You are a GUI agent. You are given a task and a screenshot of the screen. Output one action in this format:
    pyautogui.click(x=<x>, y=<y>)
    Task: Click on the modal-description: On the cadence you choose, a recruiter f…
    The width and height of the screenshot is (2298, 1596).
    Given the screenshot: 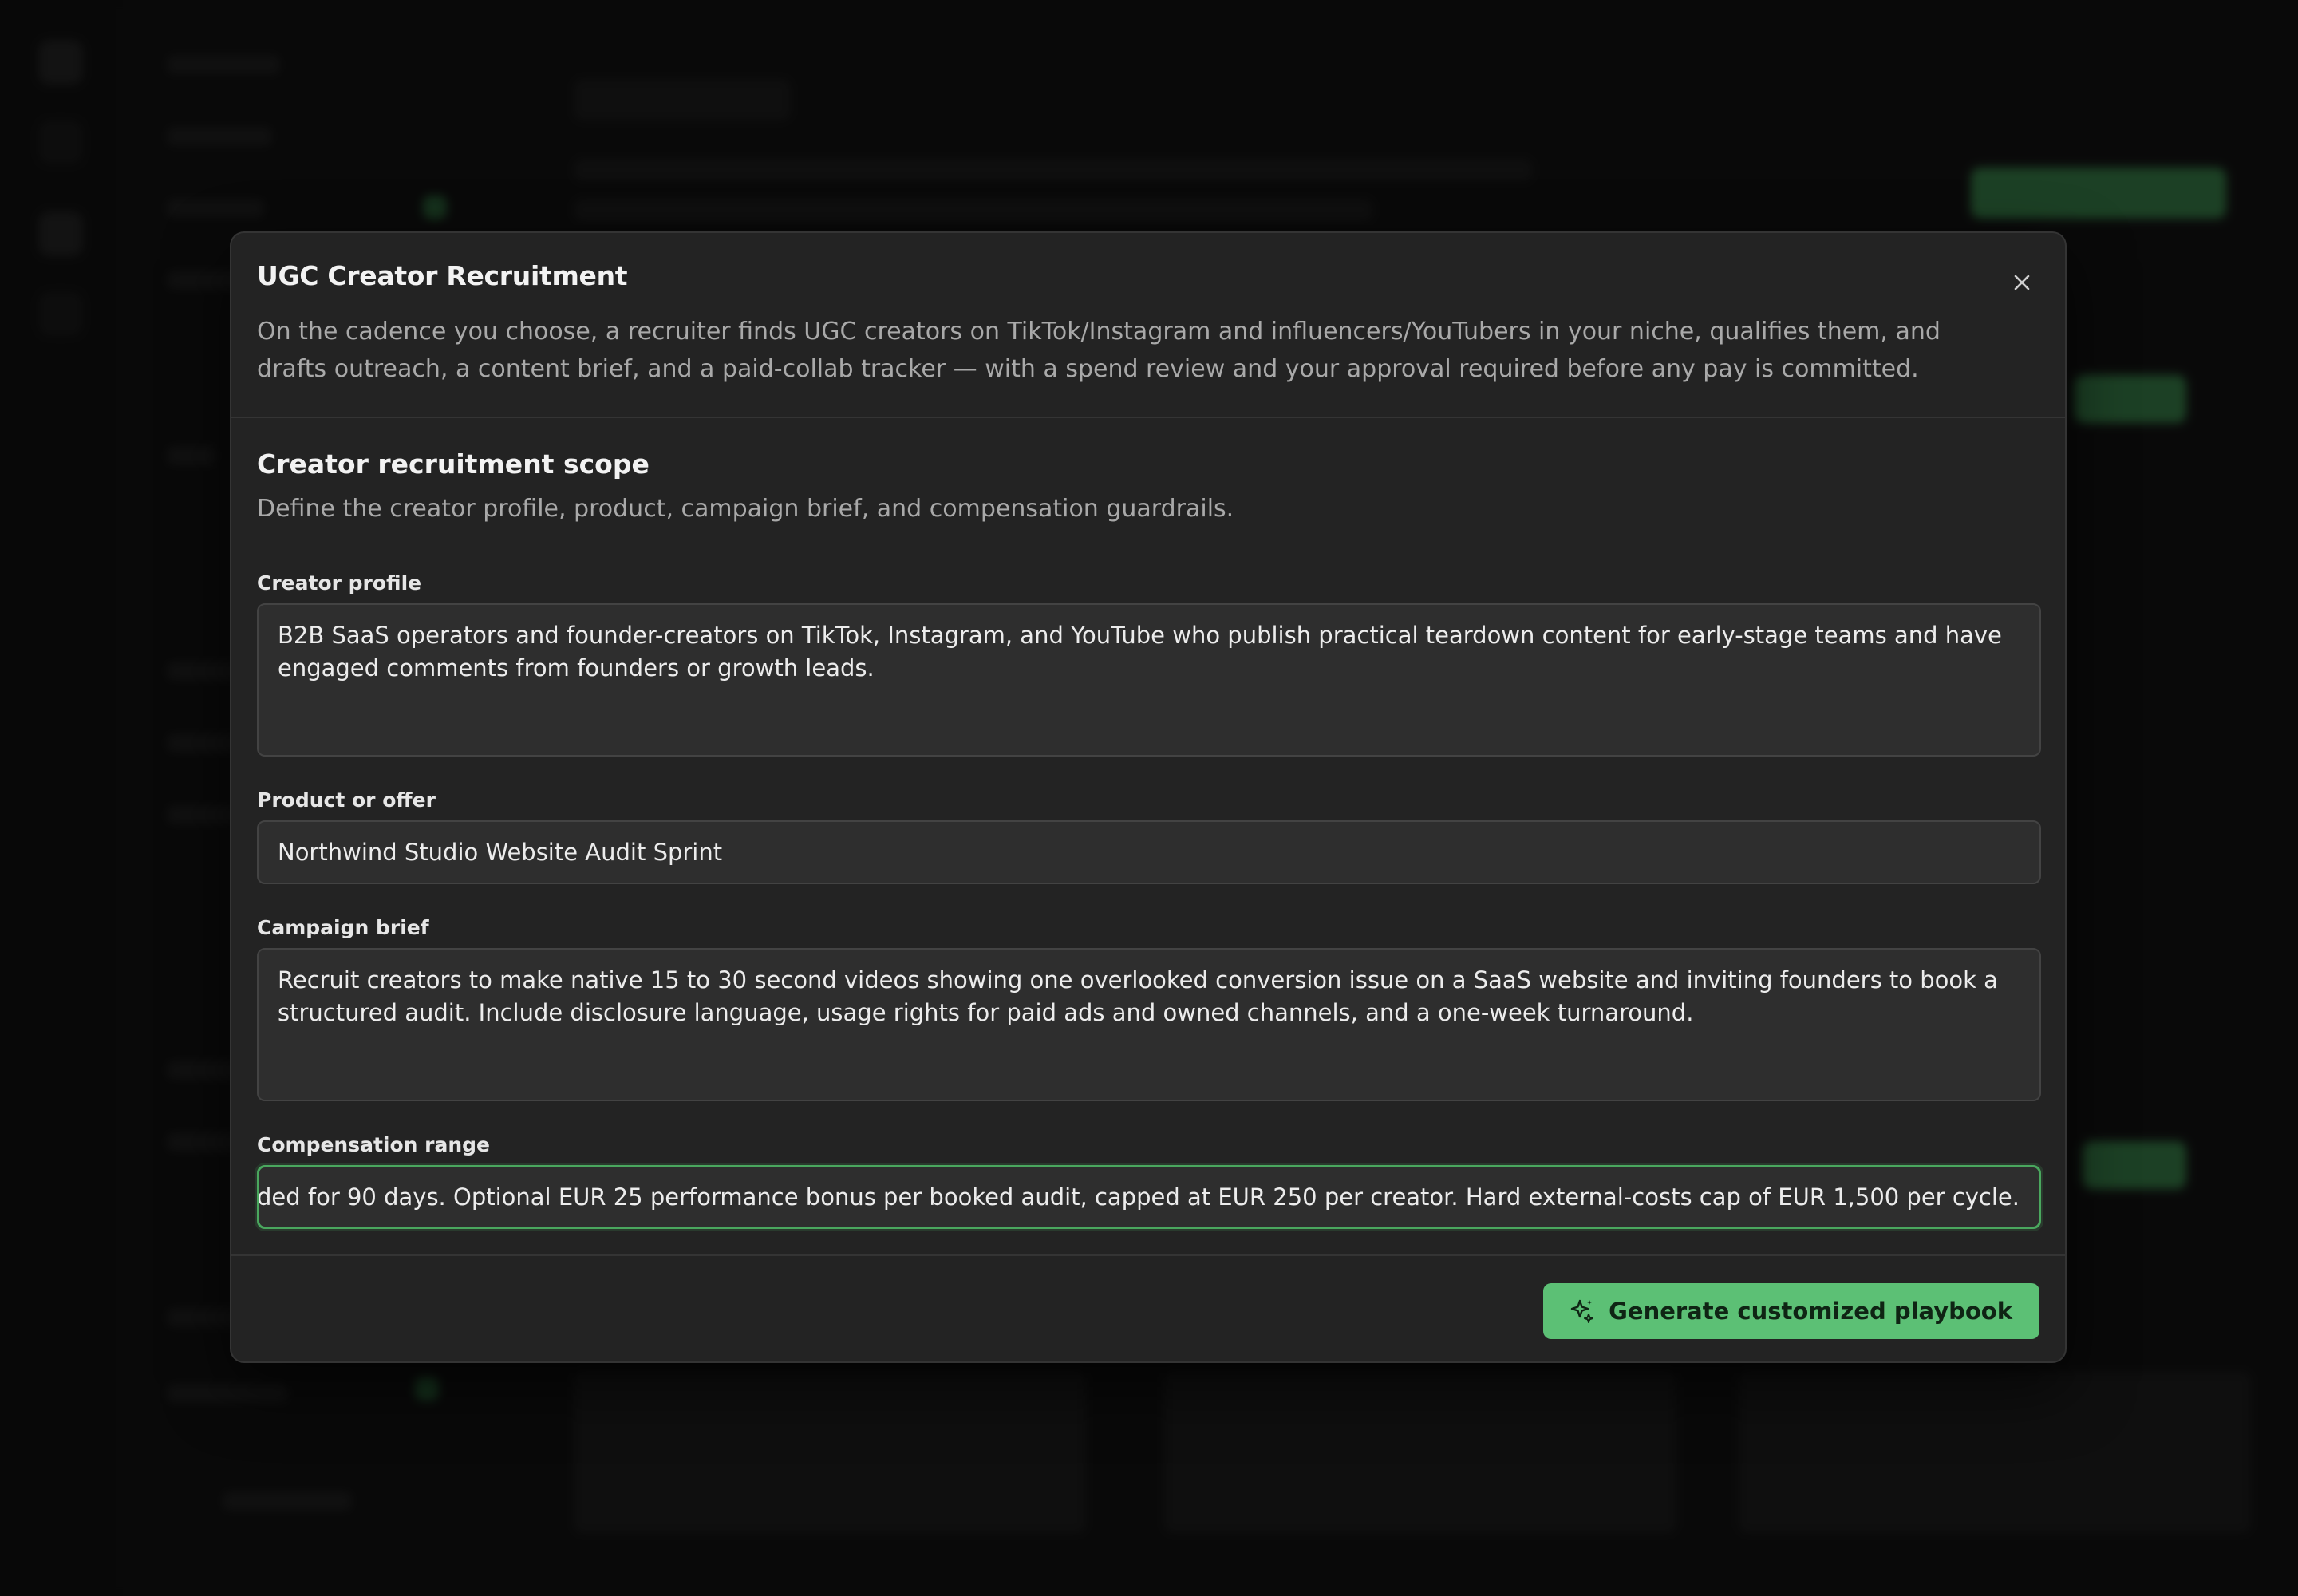 What is the action you would take?
    pyautogui.click(x=1099, y=350)
    